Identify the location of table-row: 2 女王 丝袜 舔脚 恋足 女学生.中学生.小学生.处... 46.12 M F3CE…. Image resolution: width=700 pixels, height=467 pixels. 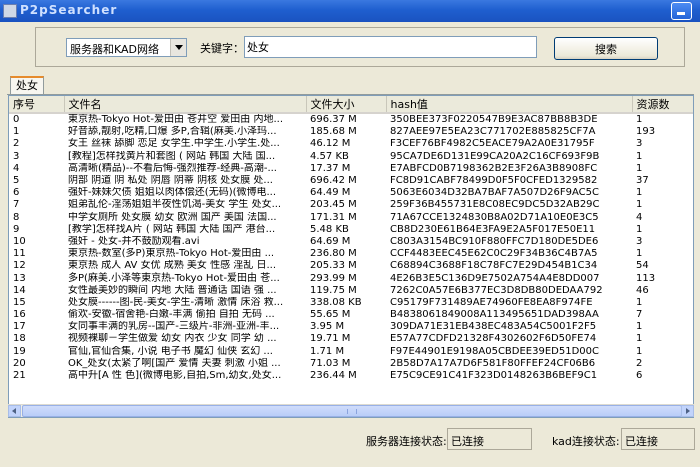
(351, 144).